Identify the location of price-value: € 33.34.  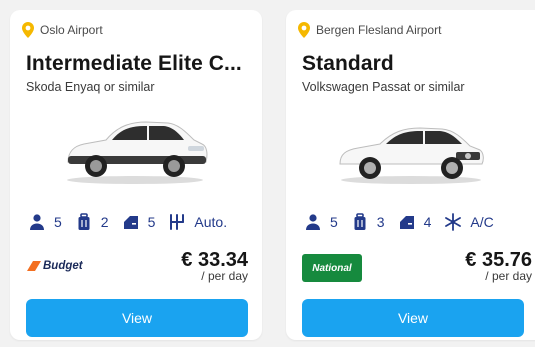
(214, 260).